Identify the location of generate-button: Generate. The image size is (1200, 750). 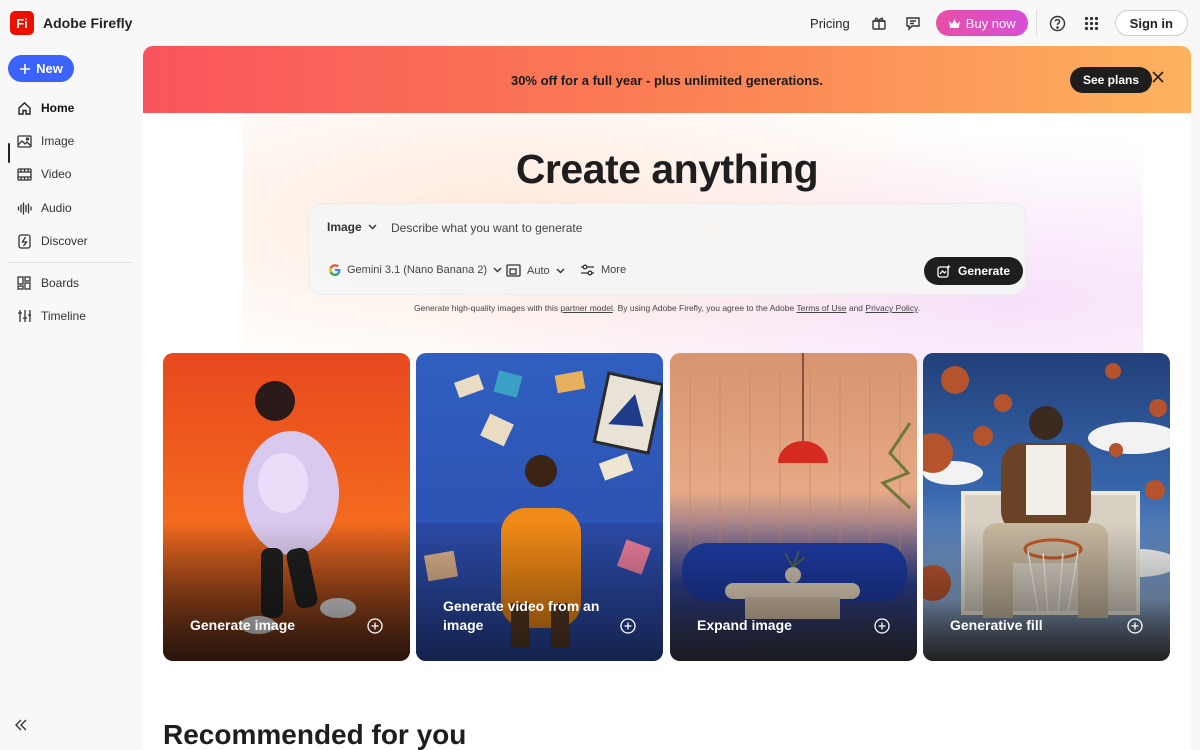
(974, 271).